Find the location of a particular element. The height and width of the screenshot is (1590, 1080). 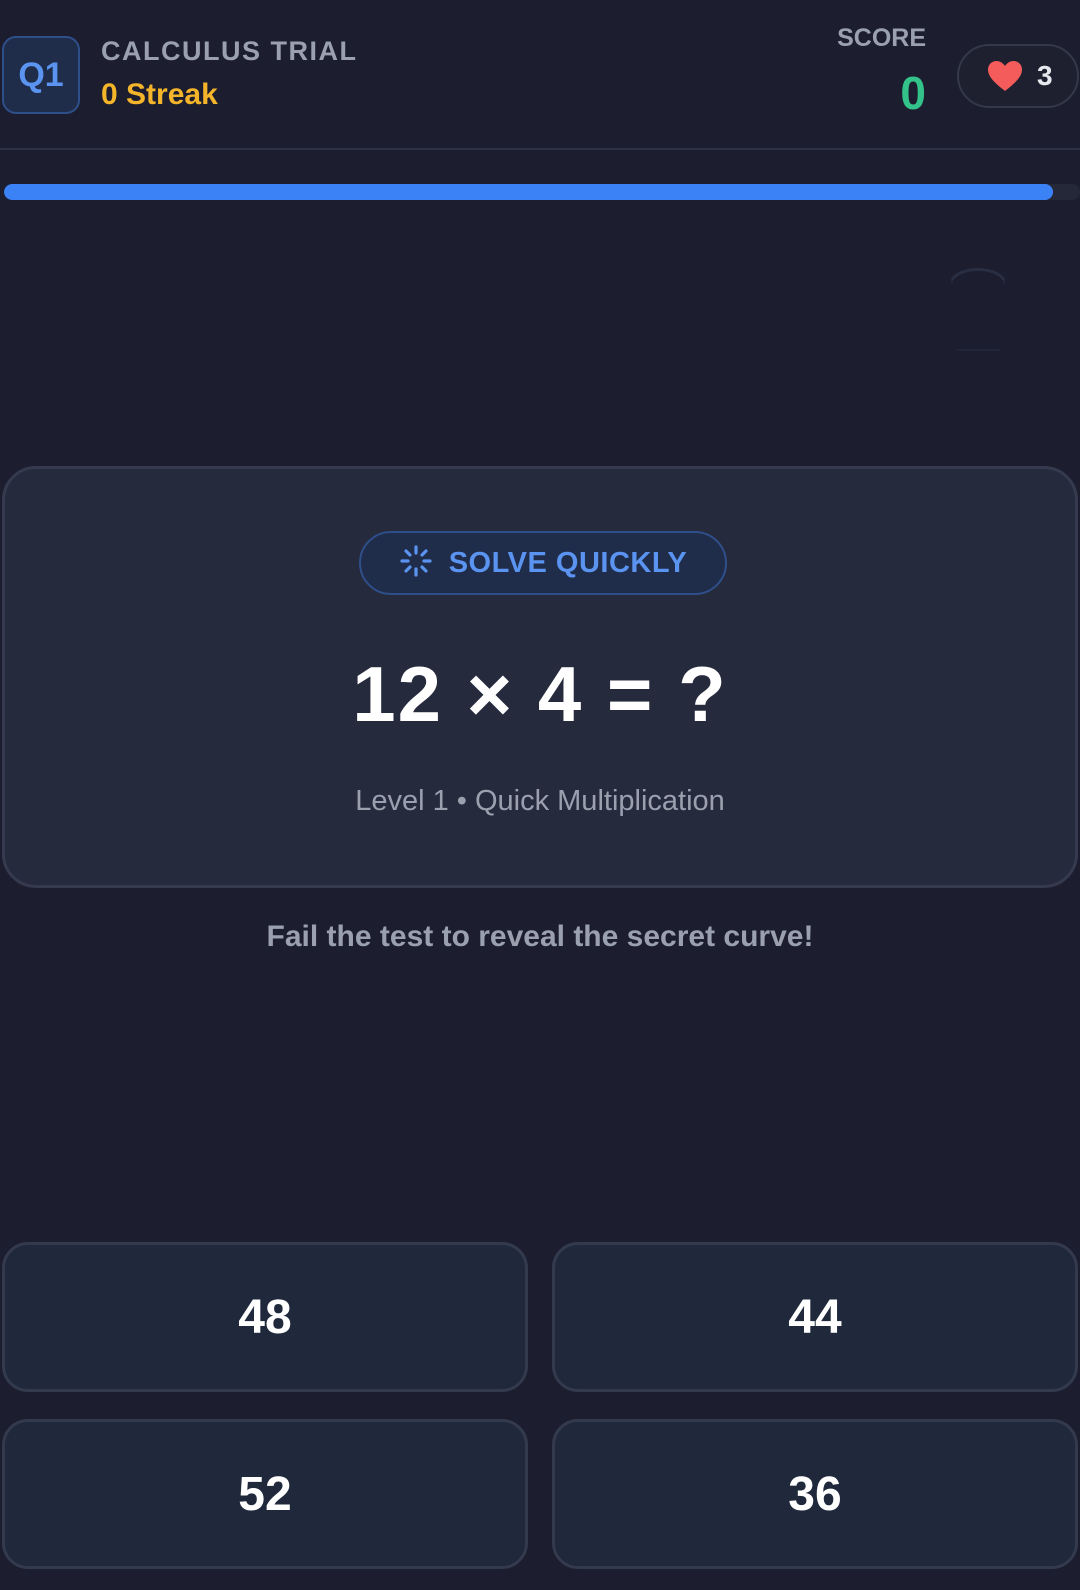

answer-option-1: 48 is located at coordinates (265, 1317).